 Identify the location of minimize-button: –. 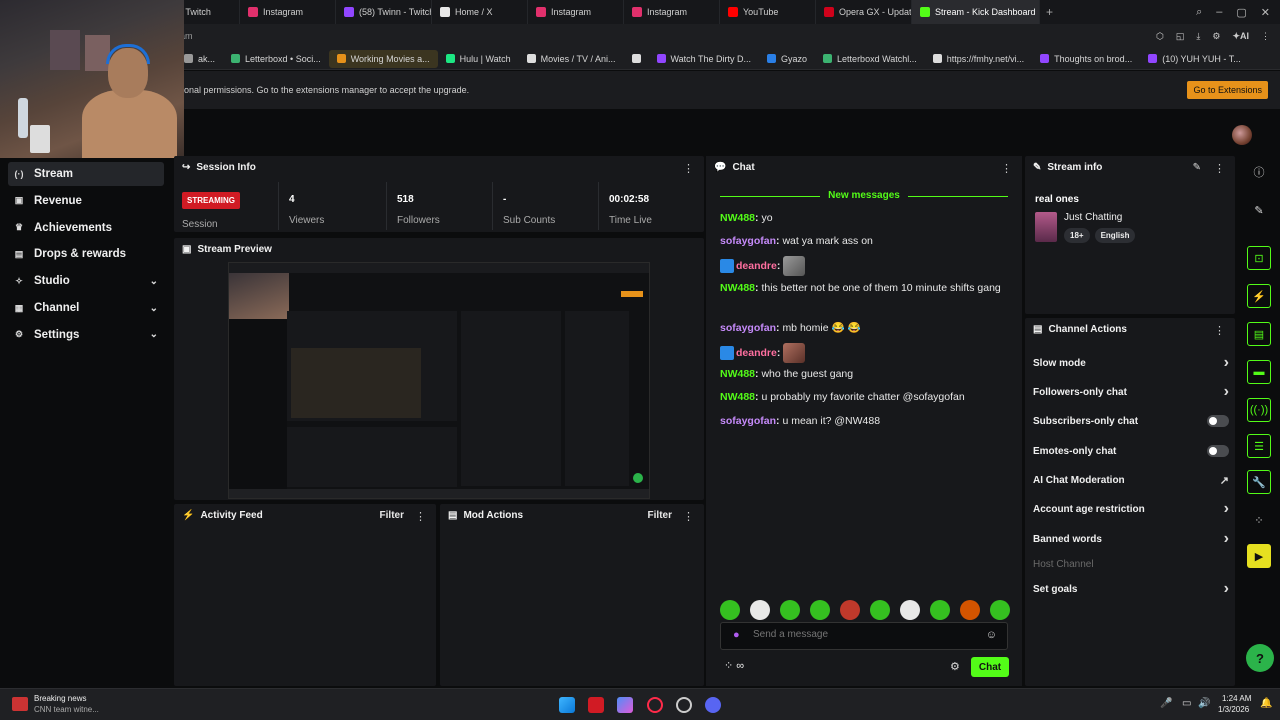
(1219, 12).